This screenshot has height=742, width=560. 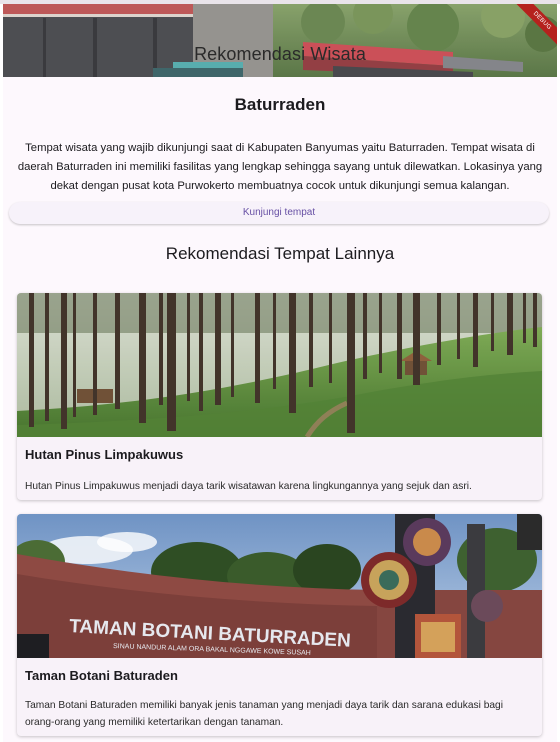 What do you see at coordinates (104, 454) in the screenshot?
I see `place-card-title: Hutan Pinus Limpakuwus` at bounding box center [104, 454].